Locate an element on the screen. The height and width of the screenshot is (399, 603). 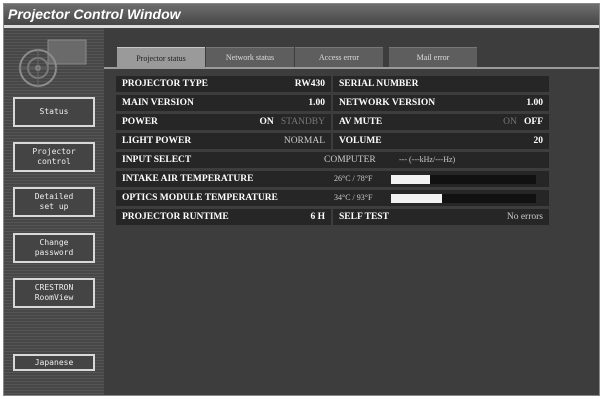
input-select-value: COMPUTER is located at coordinates (350, 160).